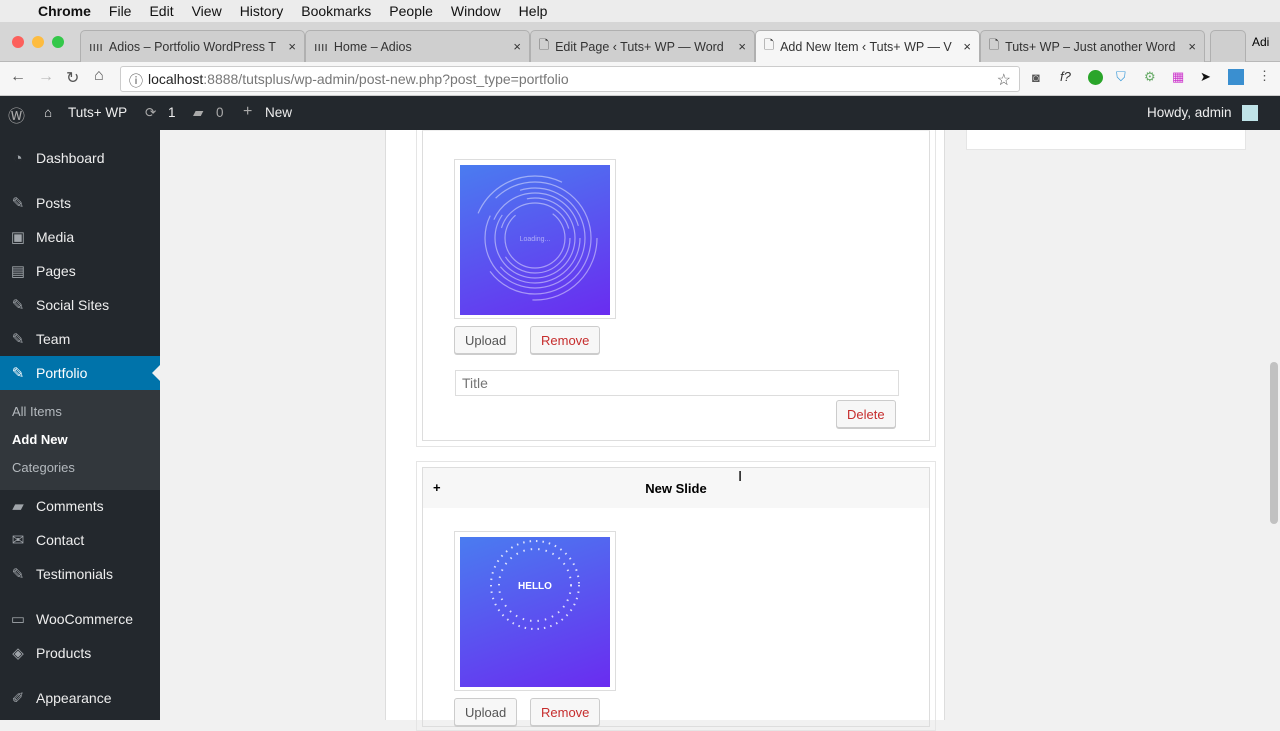  I want to click on pocket-icon: ◙, so click(1036, 77).